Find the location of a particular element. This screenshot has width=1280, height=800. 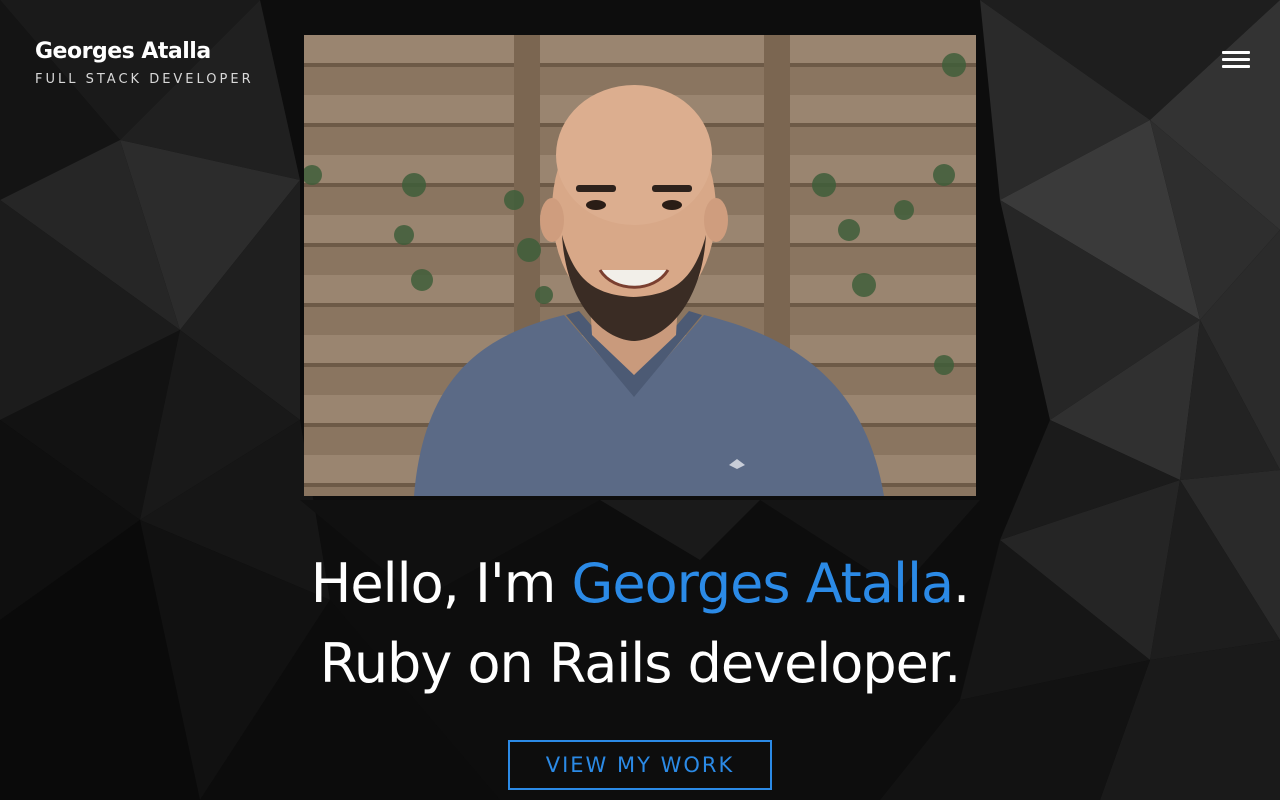

hero-tagline: Ruby on Rails developer. is located at coordinates (640, 663).